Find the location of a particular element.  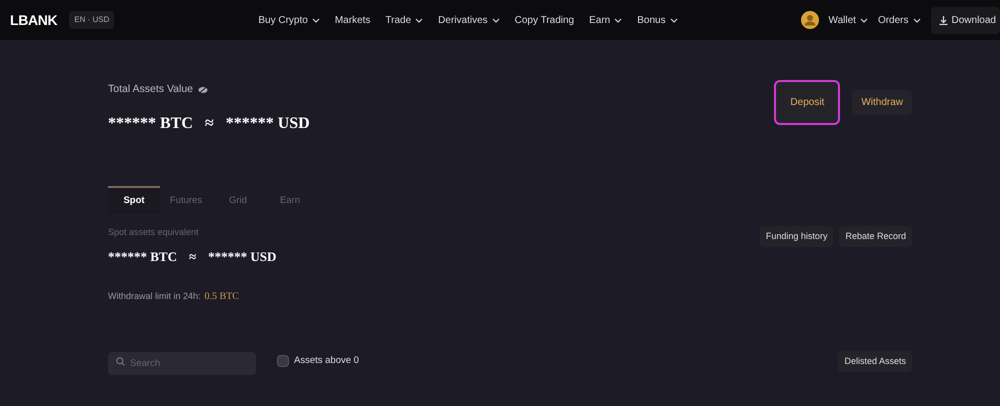

history-link-button: Rebate Record is located at coordinates (875, 237).